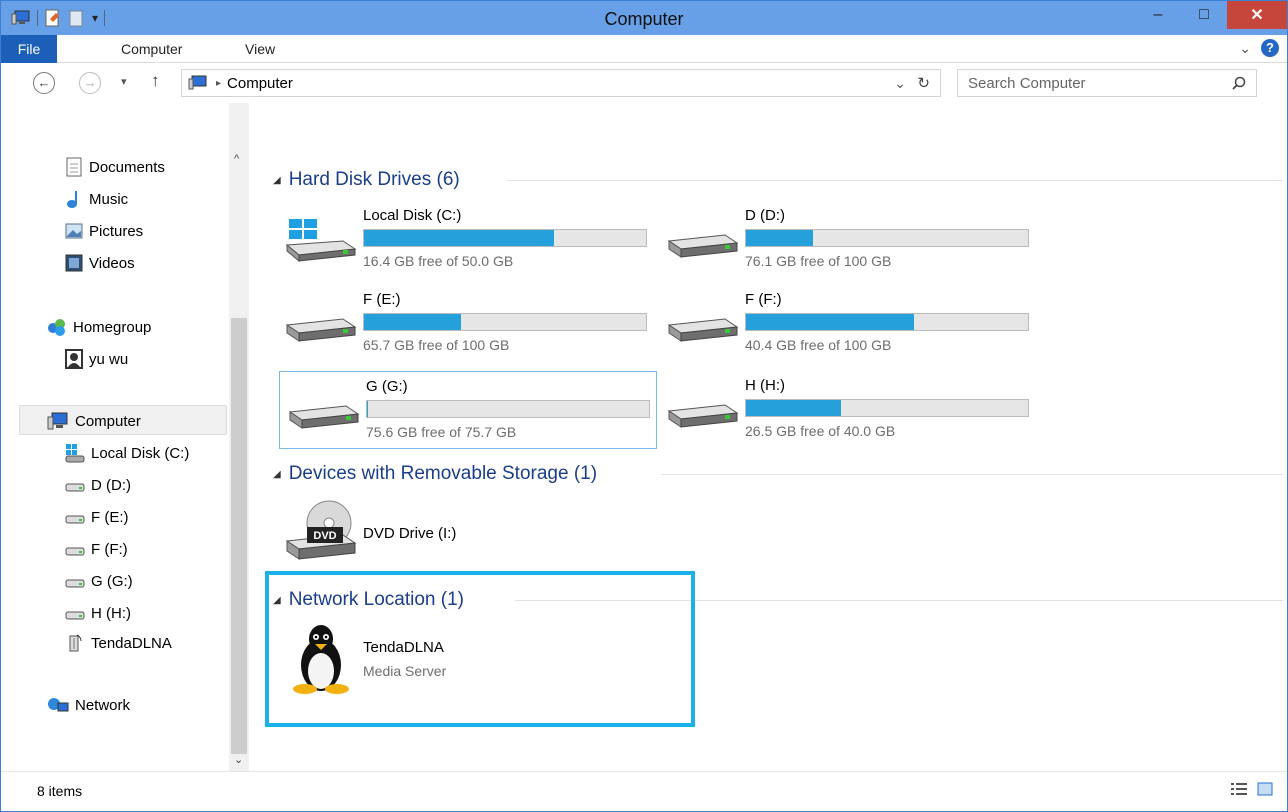 This screenshot has width=1288, height=812. What do you see at coordinates (441, 432) in the screenshot?
I see `drive-free-space: 75.6 GB free of 75.7 GB` at bounding box center [441, 432].